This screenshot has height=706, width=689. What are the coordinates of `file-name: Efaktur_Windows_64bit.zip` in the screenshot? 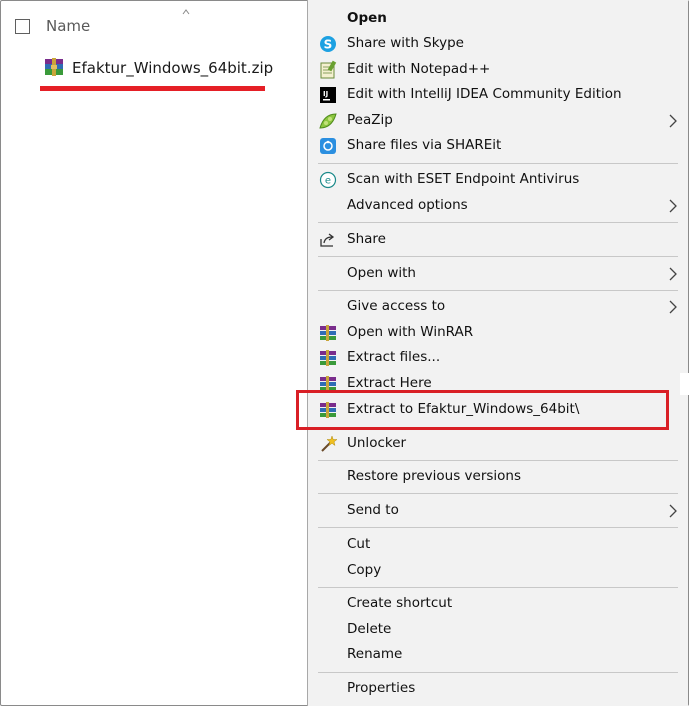 It's located at (173, 68).